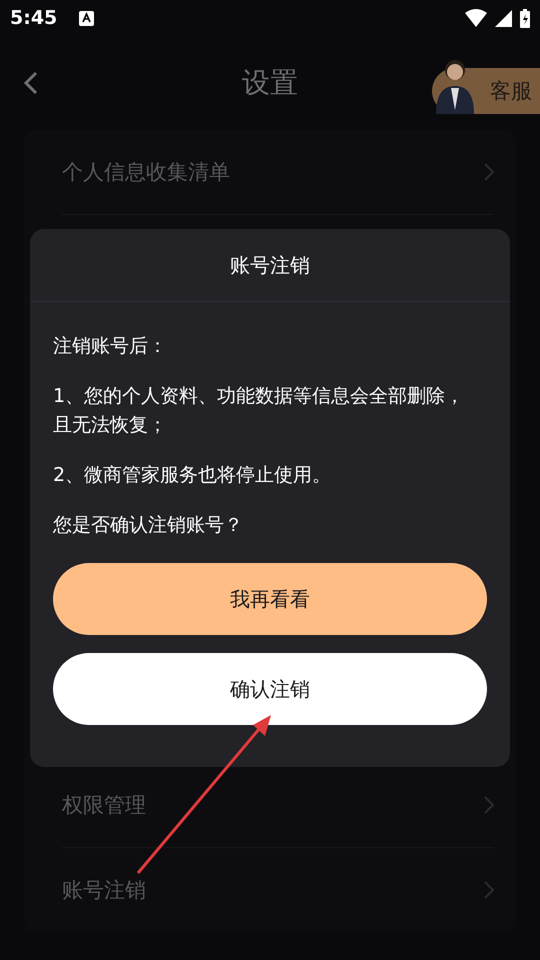  I want to click on back-icon, so click(31, 83).